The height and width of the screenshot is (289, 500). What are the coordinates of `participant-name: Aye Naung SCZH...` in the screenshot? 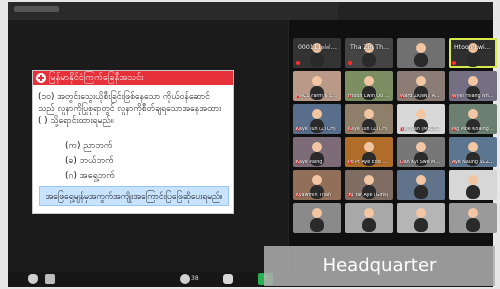 It's located at (473, 162).